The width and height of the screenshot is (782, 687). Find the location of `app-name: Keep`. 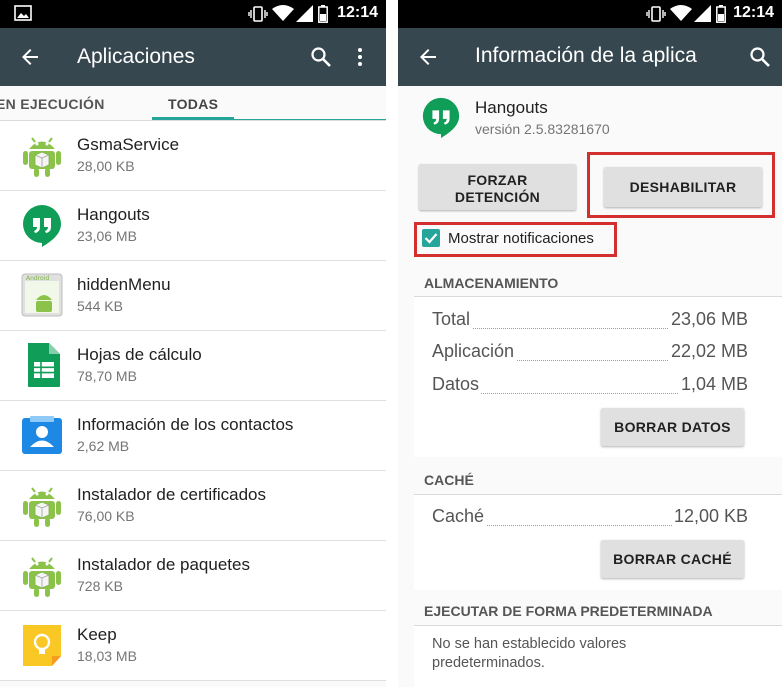

app-name: Keep is located at coordinates (97, 634).